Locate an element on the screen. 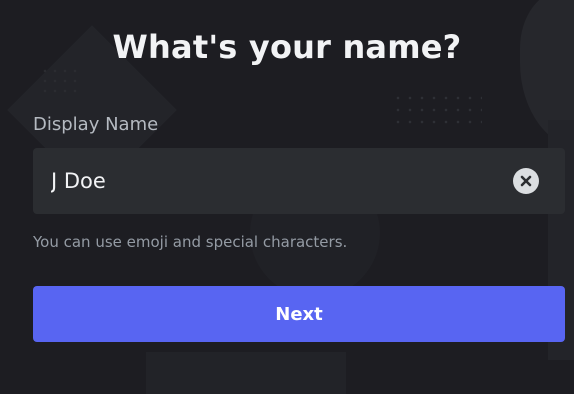  display-name-label: Display Name is located at coordinates (96, 124).